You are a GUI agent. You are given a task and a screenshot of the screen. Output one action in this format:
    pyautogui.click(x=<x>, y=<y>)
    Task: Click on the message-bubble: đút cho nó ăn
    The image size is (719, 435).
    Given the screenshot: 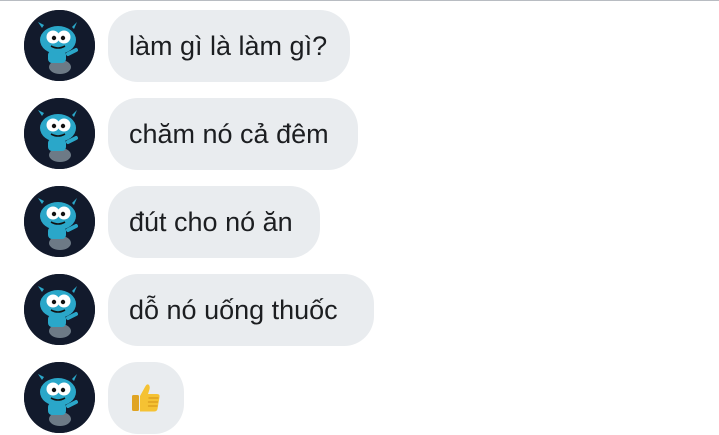 What is the action you would take?
    pyautogui.click(x=214, y=222)
    